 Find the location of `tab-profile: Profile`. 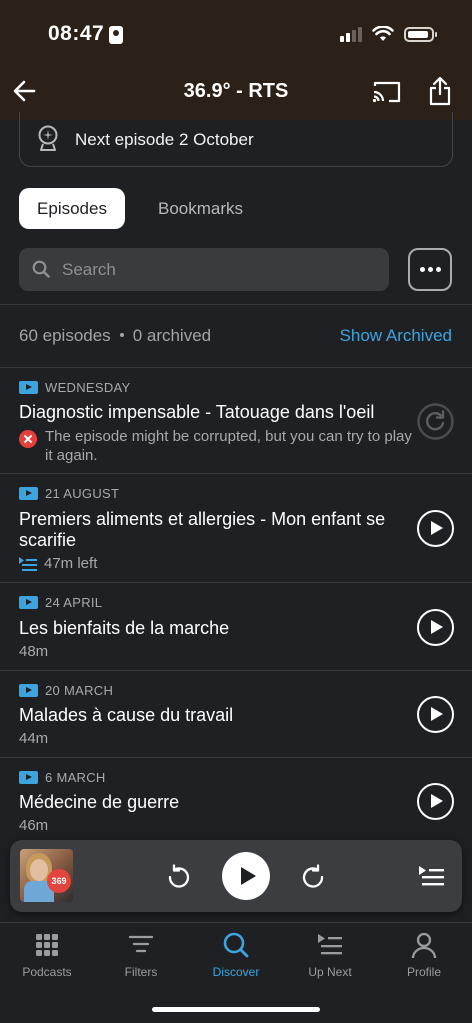

tab-profile: Profile is located at coordinates (424, 955).